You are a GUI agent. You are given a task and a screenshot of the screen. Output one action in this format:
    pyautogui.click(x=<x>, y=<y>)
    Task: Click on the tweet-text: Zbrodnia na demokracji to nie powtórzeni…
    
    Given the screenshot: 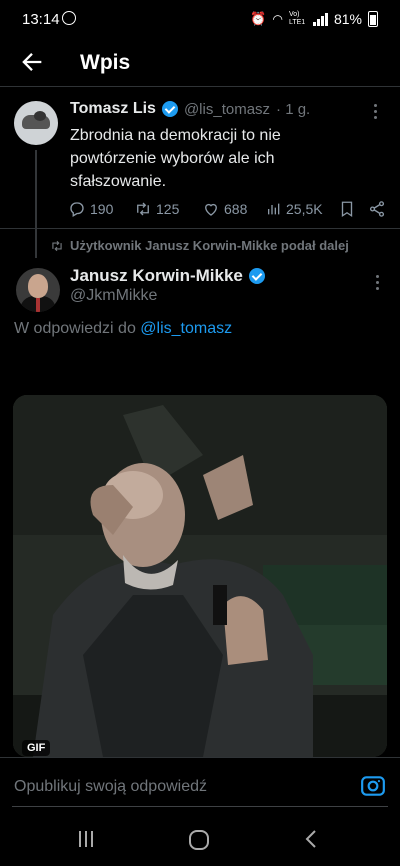 What is the action you would take?
    pyautogui.click(x=175, y=158)
    